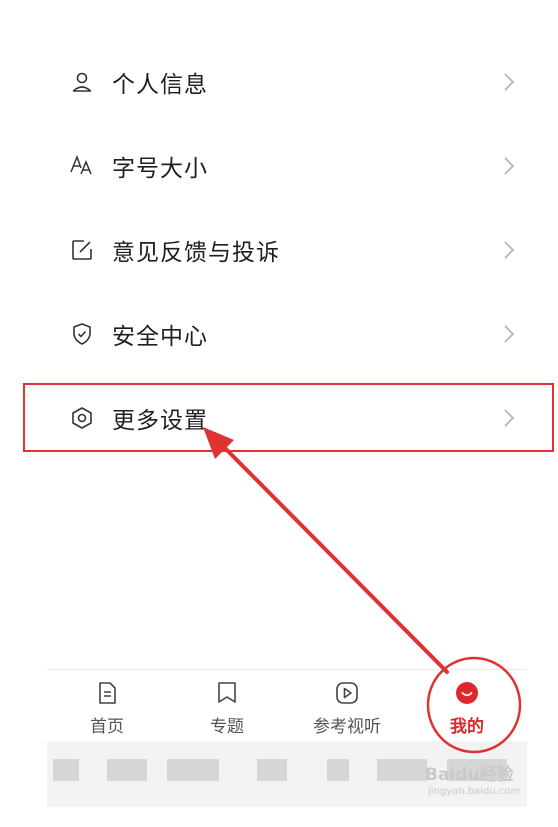 The width and height of the screenshot is (558, 827). Describe the element at coordinates (279, 334) in the screenshot. I see `menu-item-security-center: 安全中心` at that location.